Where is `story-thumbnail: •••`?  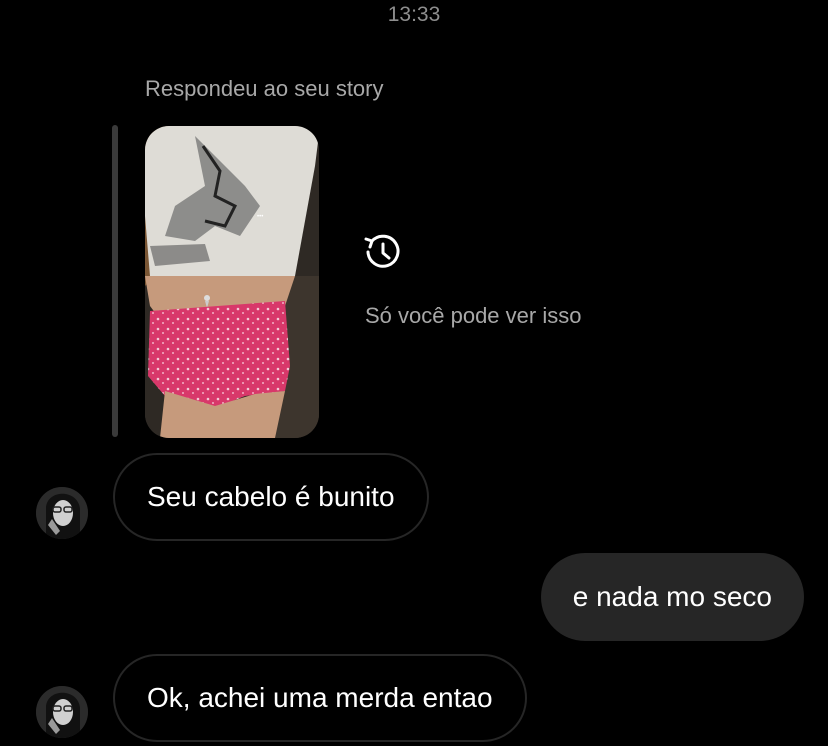 story-thumbnail: ••• is located at coordinates (232, 282).